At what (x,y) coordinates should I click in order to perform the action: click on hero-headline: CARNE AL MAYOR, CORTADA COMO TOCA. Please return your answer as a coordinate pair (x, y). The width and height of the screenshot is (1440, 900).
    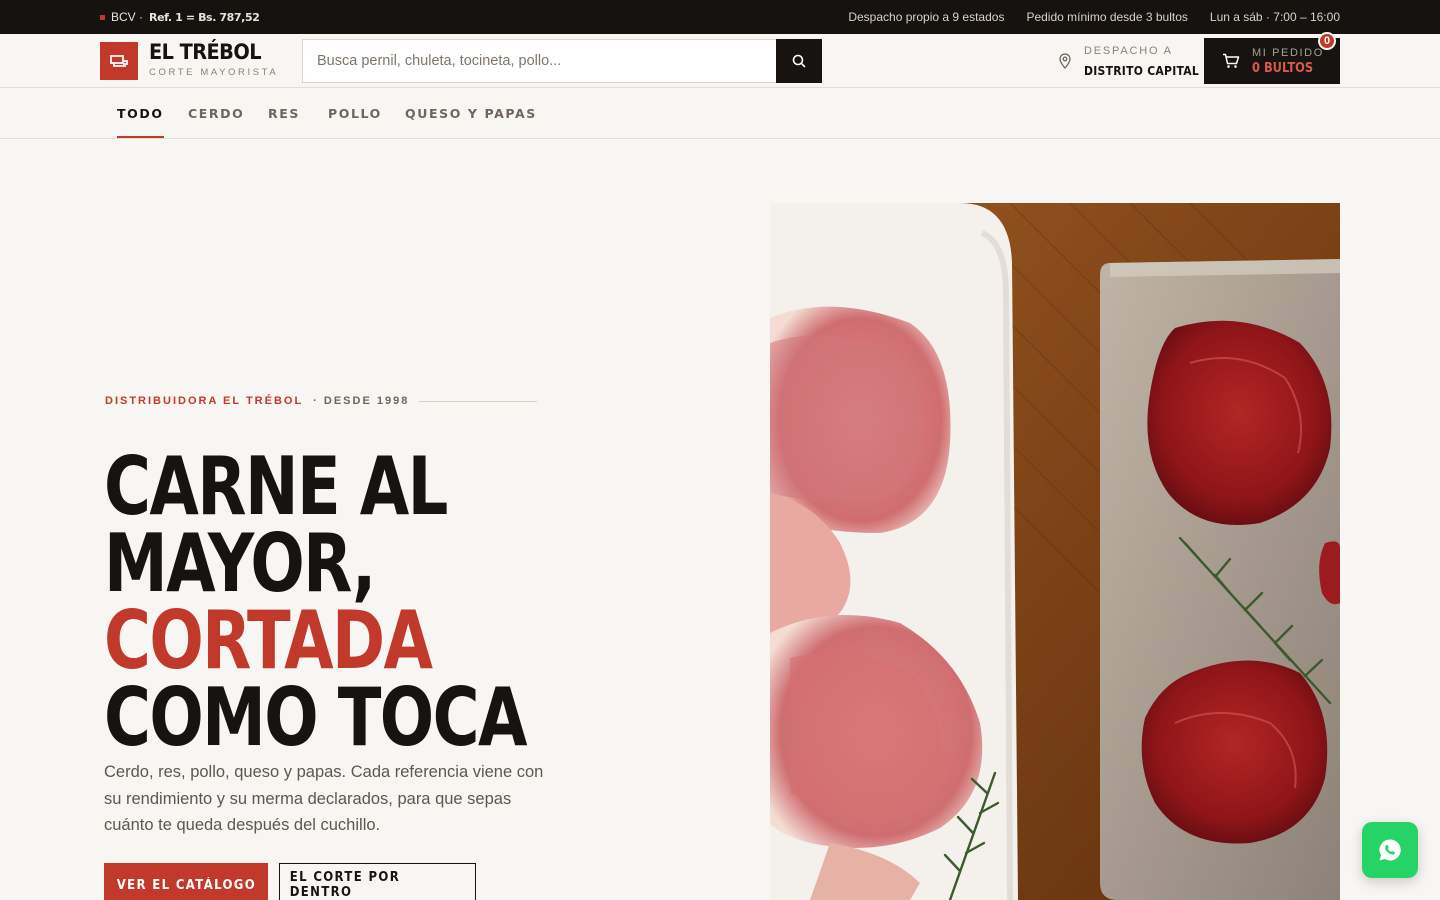
    Looking at the image, I should click on (316, 602).